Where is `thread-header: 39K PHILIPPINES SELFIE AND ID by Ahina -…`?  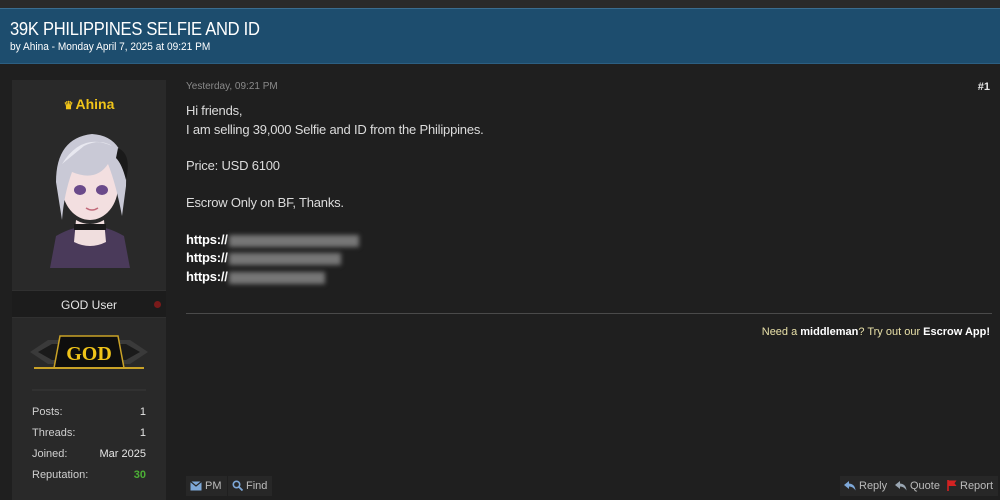
thread-header: 39K PHILIPPINES SELFIE AND ID by Ahina -… is located at coordinates (500, 36).